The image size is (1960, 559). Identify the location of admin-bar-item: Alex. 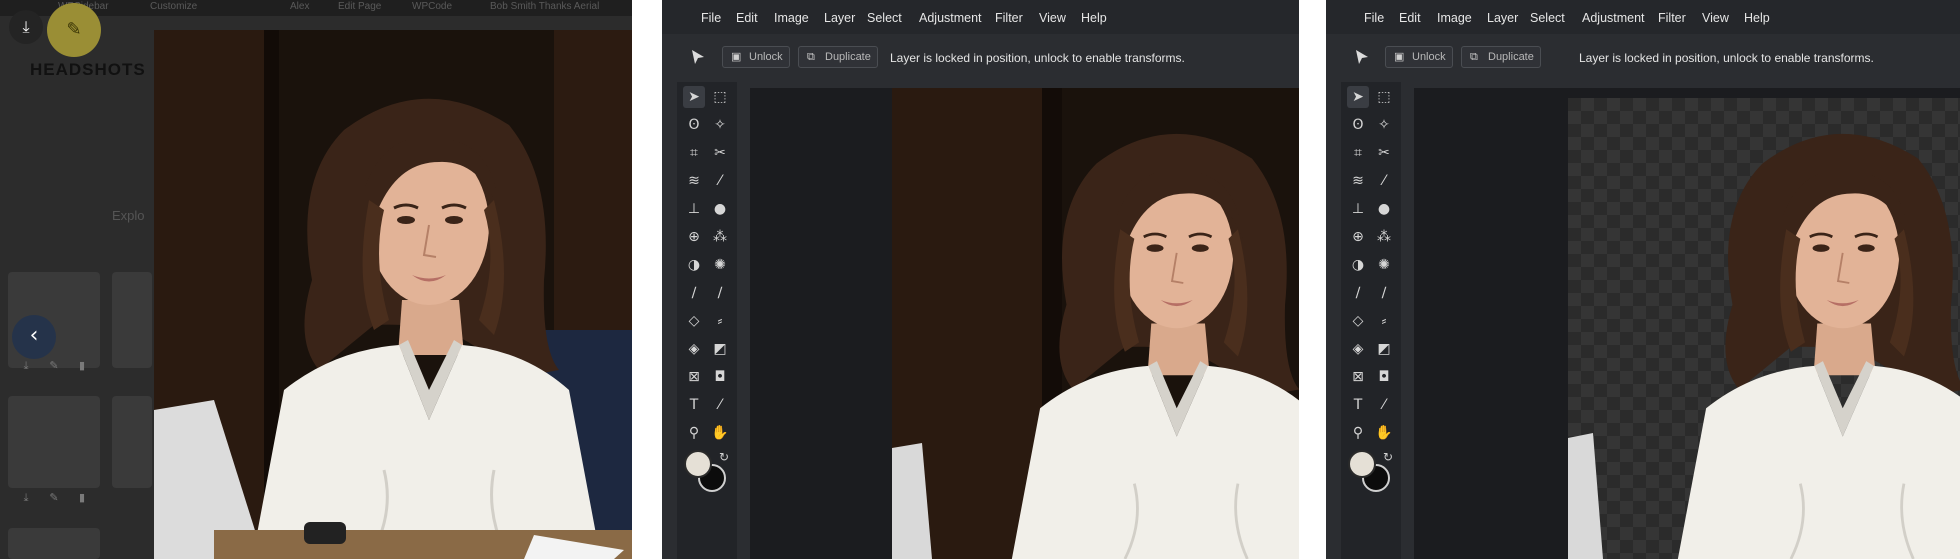
(299, 6).